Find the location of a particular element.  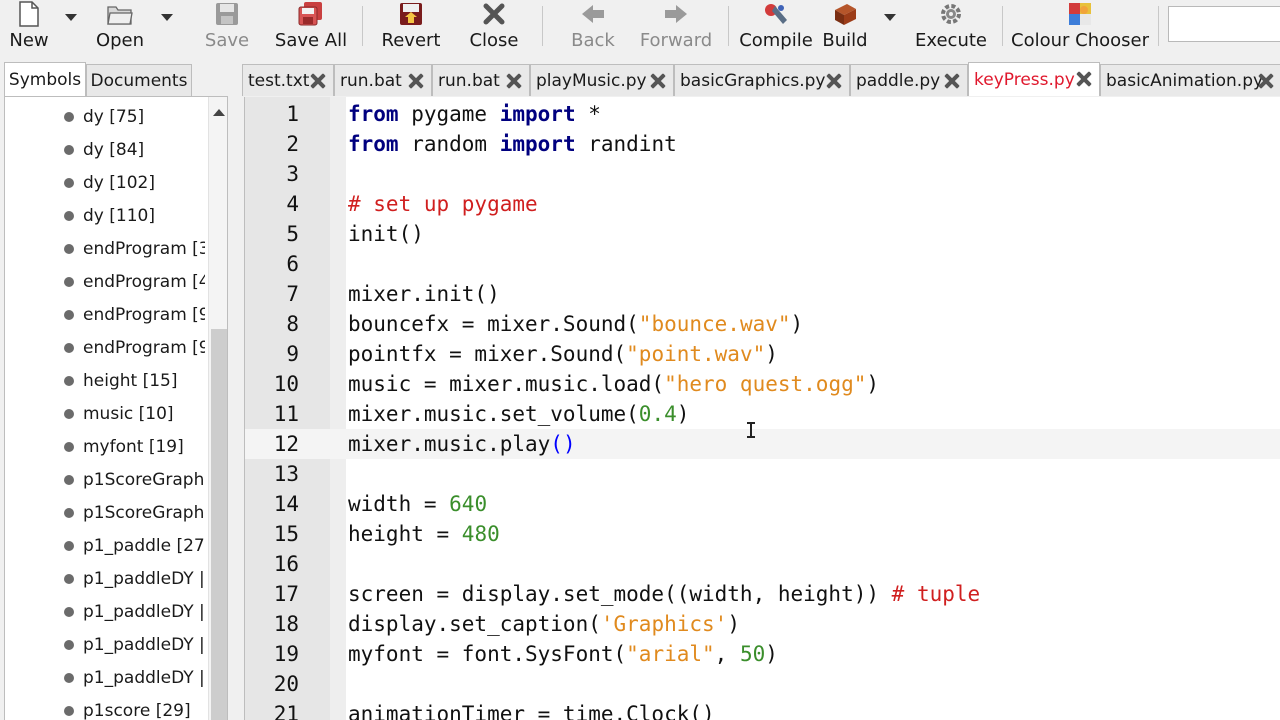

tab-symbols: Symbols is located at coordinates (45, 79).